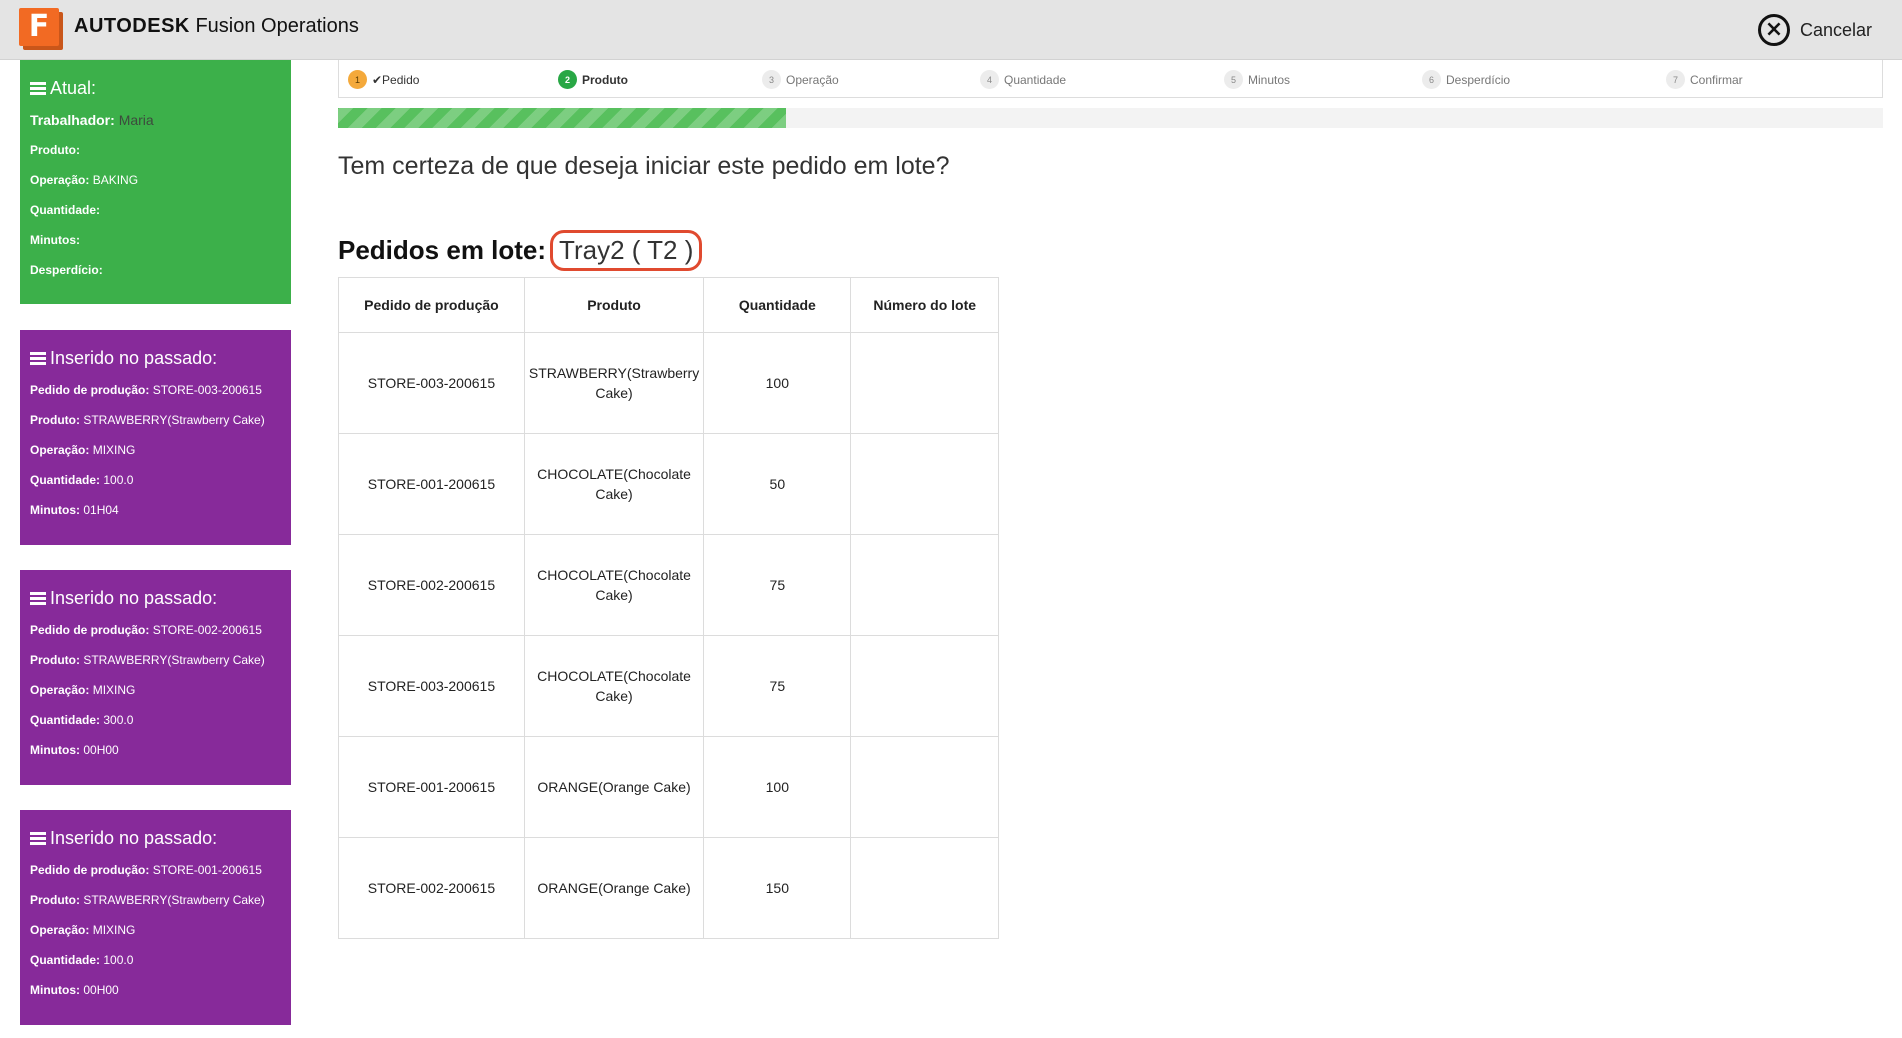  What do you see at coordinates (626, 250) in the screenshot?
I see `batch-value: Tray2 ( T2 )` at bounding box center [626, 250].